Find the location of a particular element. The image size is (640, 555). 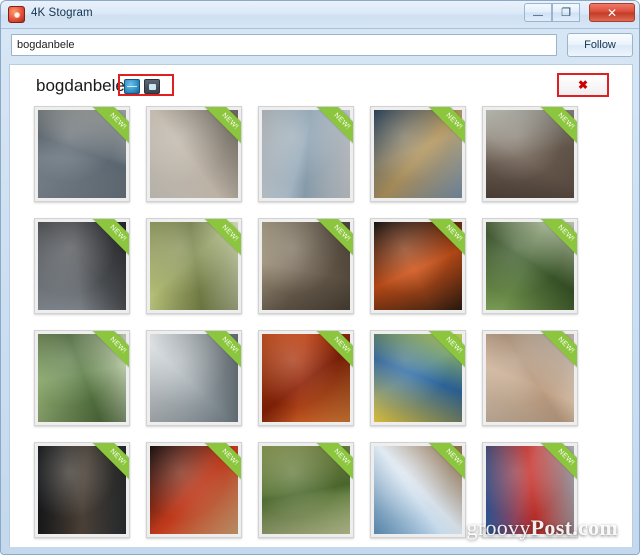

globe-icon is located at coordinates (132, 86).